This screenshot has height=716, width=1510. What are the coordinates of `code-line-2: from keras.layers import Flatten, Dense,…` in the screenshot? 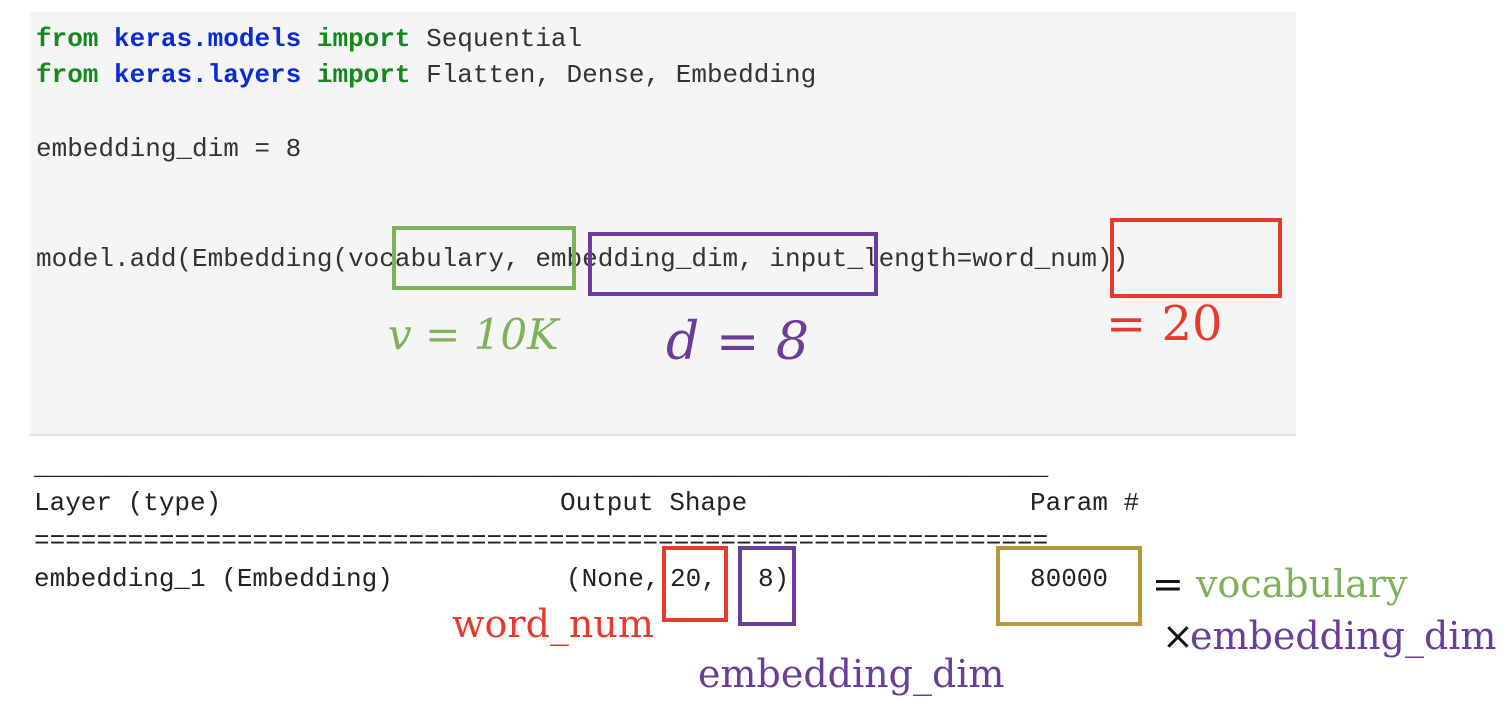 It's located at (426, 75).